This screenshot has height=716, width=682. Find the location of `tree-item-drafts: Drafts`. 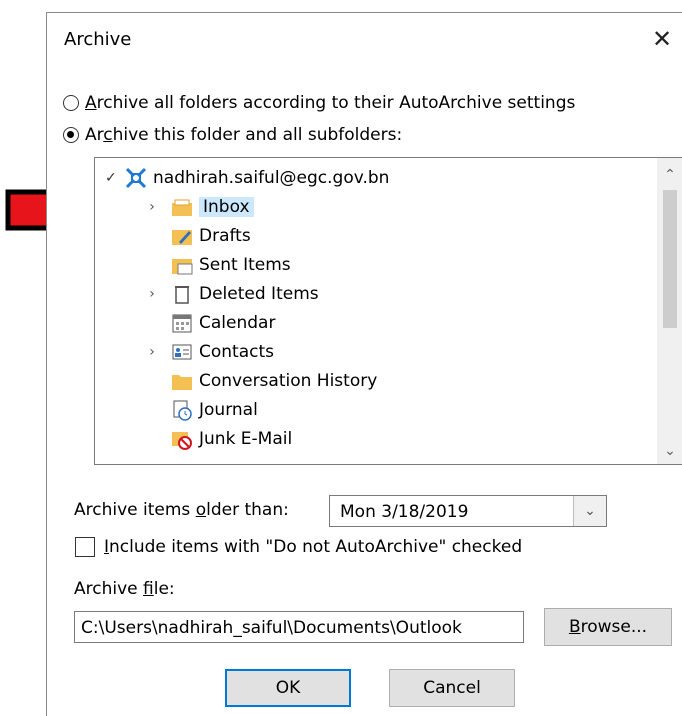

tree-item-drafts: Drafts is located at coordinates (198, 236).